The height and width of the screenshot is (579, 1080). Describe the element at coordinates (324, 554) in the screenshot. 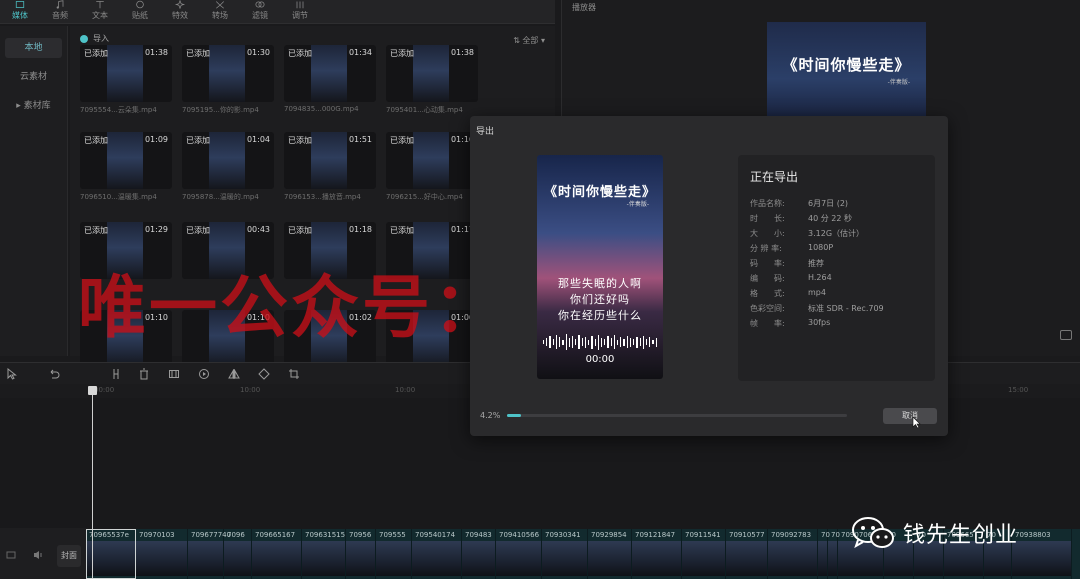

I see `timeline-clip: 709631515` at that location.